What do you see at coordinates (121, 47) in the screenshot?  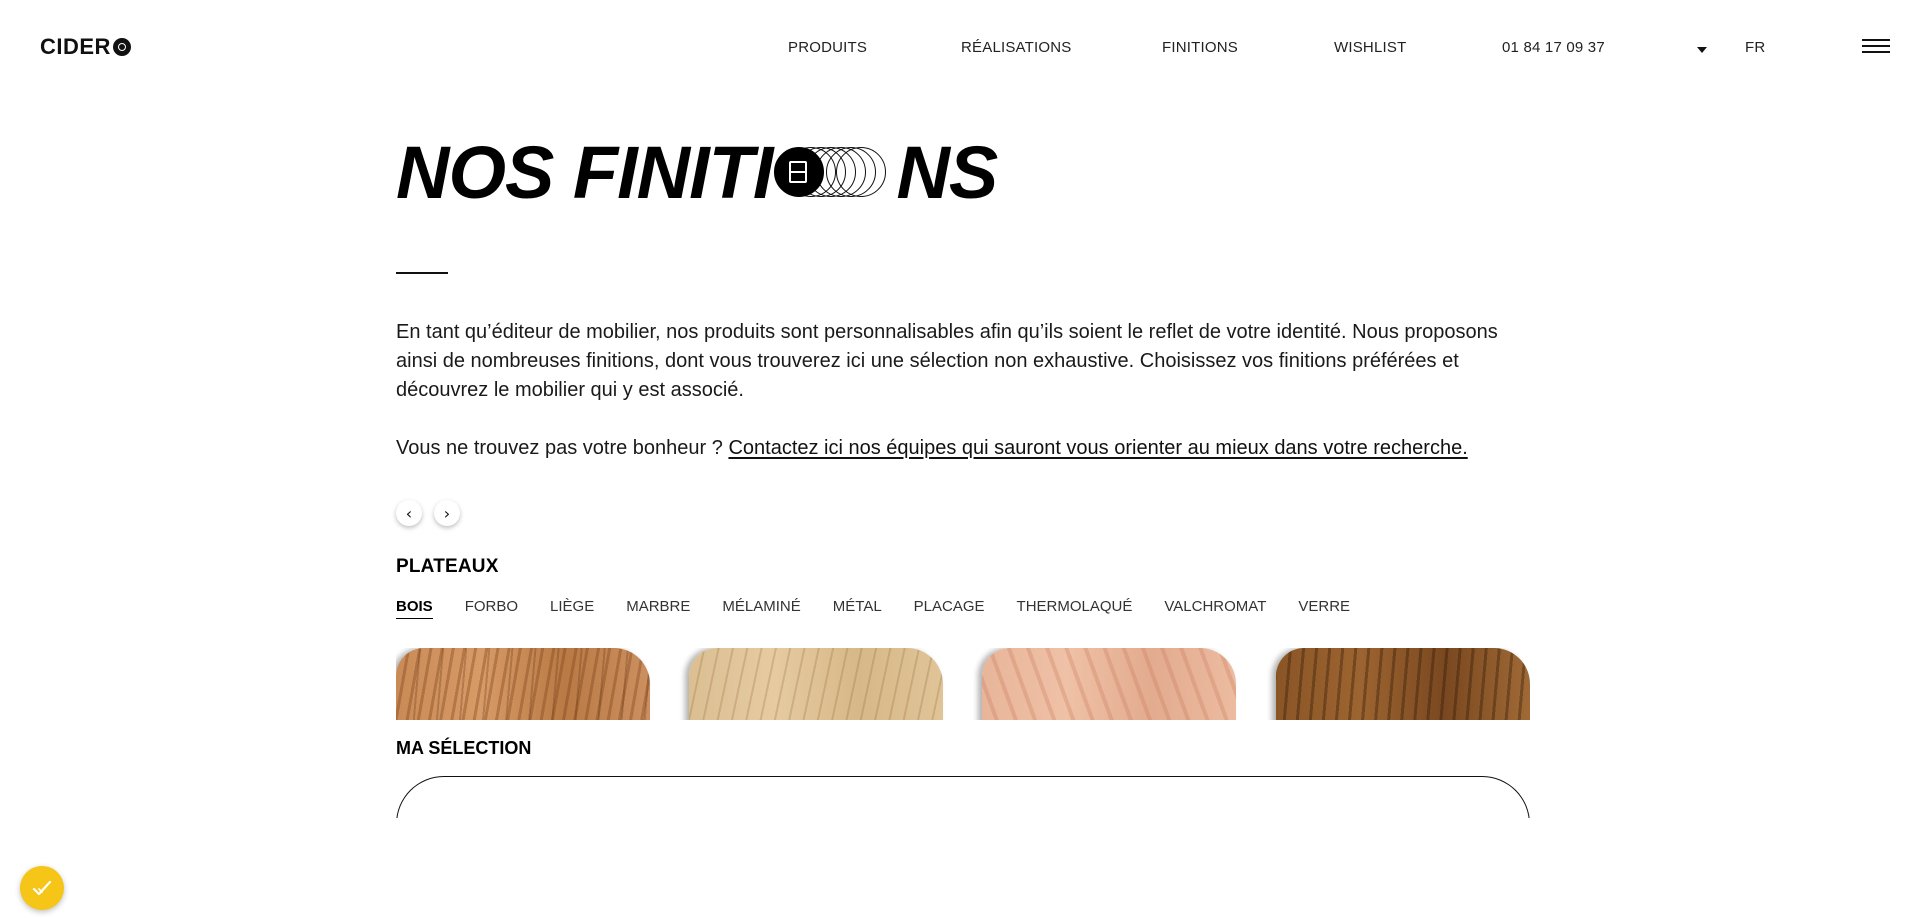 I see `logo-mark-icon` at bounding box center [121, 47].